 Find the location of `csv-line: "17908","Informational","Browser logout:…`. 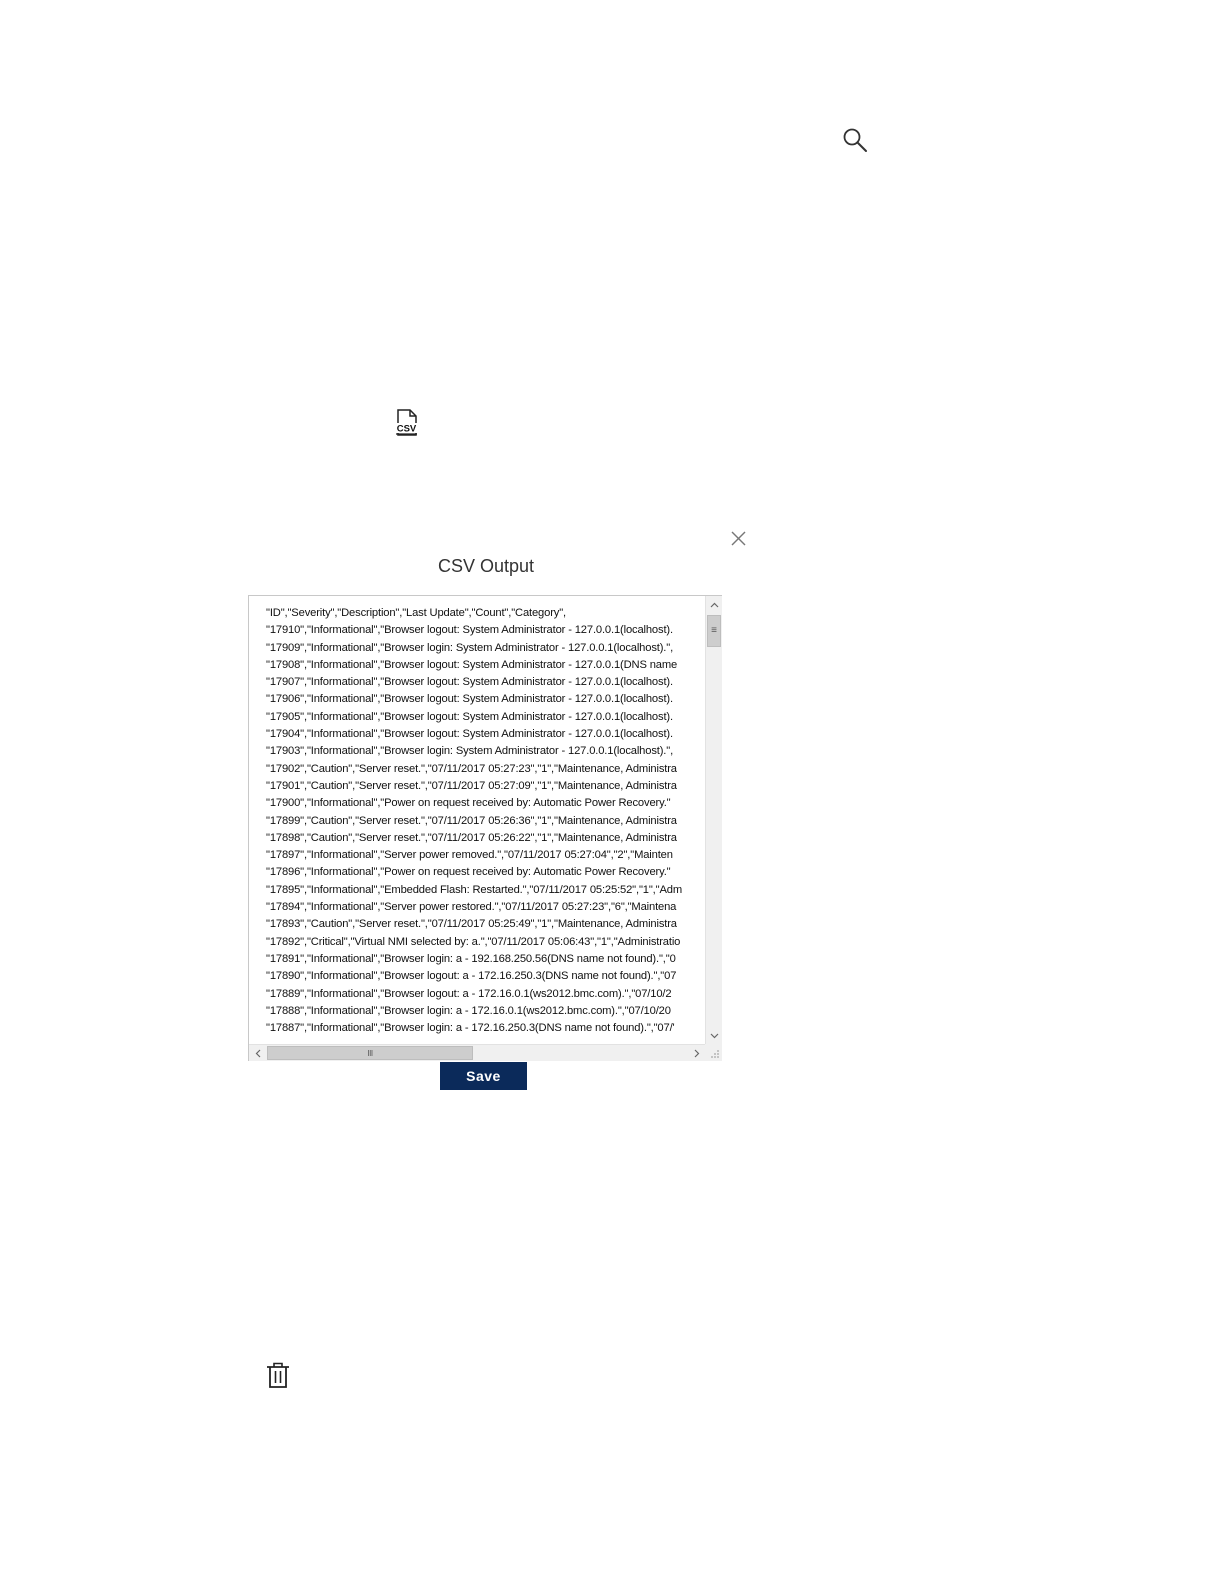

csv-line: "17908","Informational","Browser logout:… is located at coordinates (472, 664).